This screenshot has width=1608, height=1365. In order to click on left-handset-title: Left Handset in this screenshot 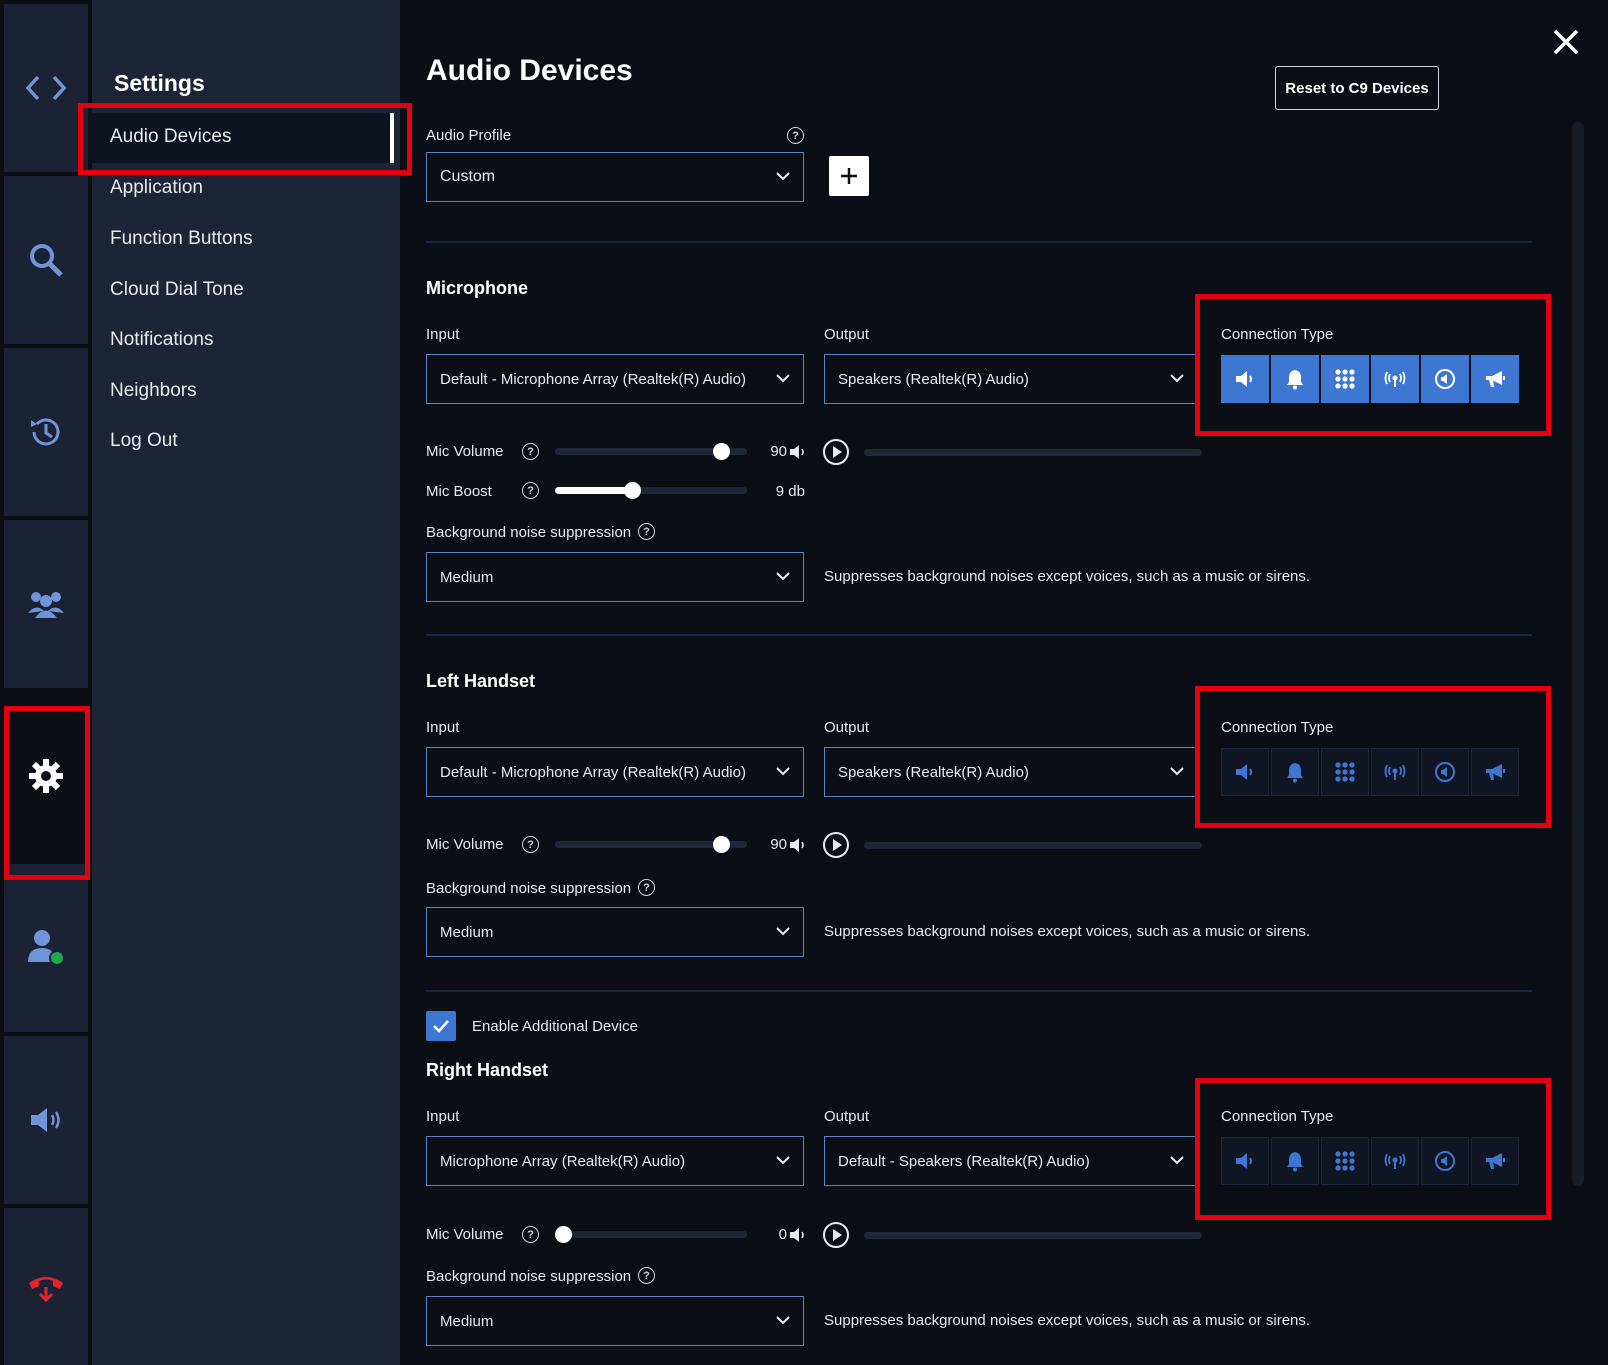, I will do `click(481, 681)`.